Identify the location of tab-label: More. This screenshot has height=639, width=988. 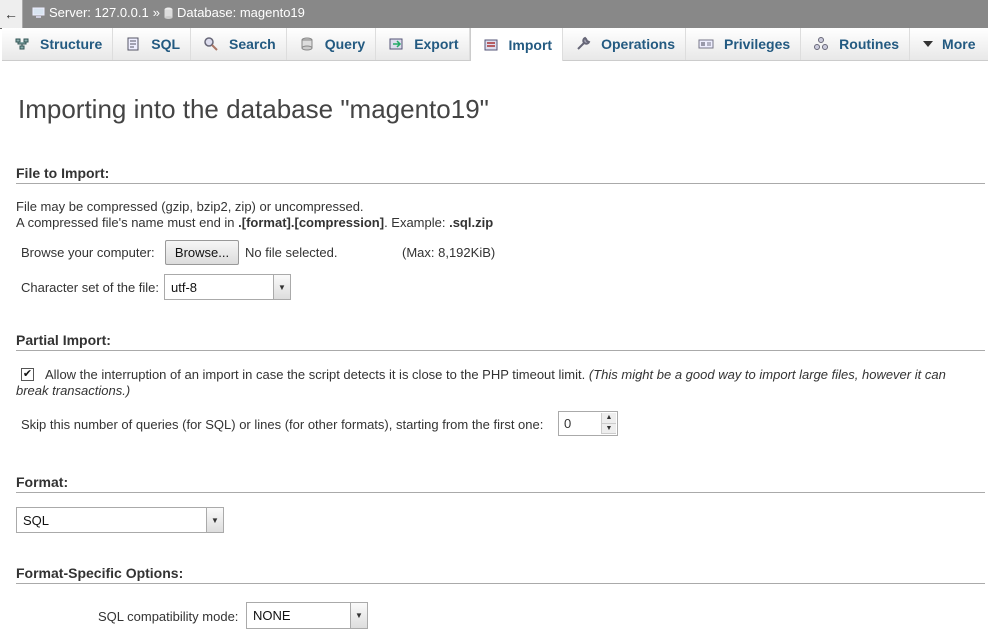
(959, 44).